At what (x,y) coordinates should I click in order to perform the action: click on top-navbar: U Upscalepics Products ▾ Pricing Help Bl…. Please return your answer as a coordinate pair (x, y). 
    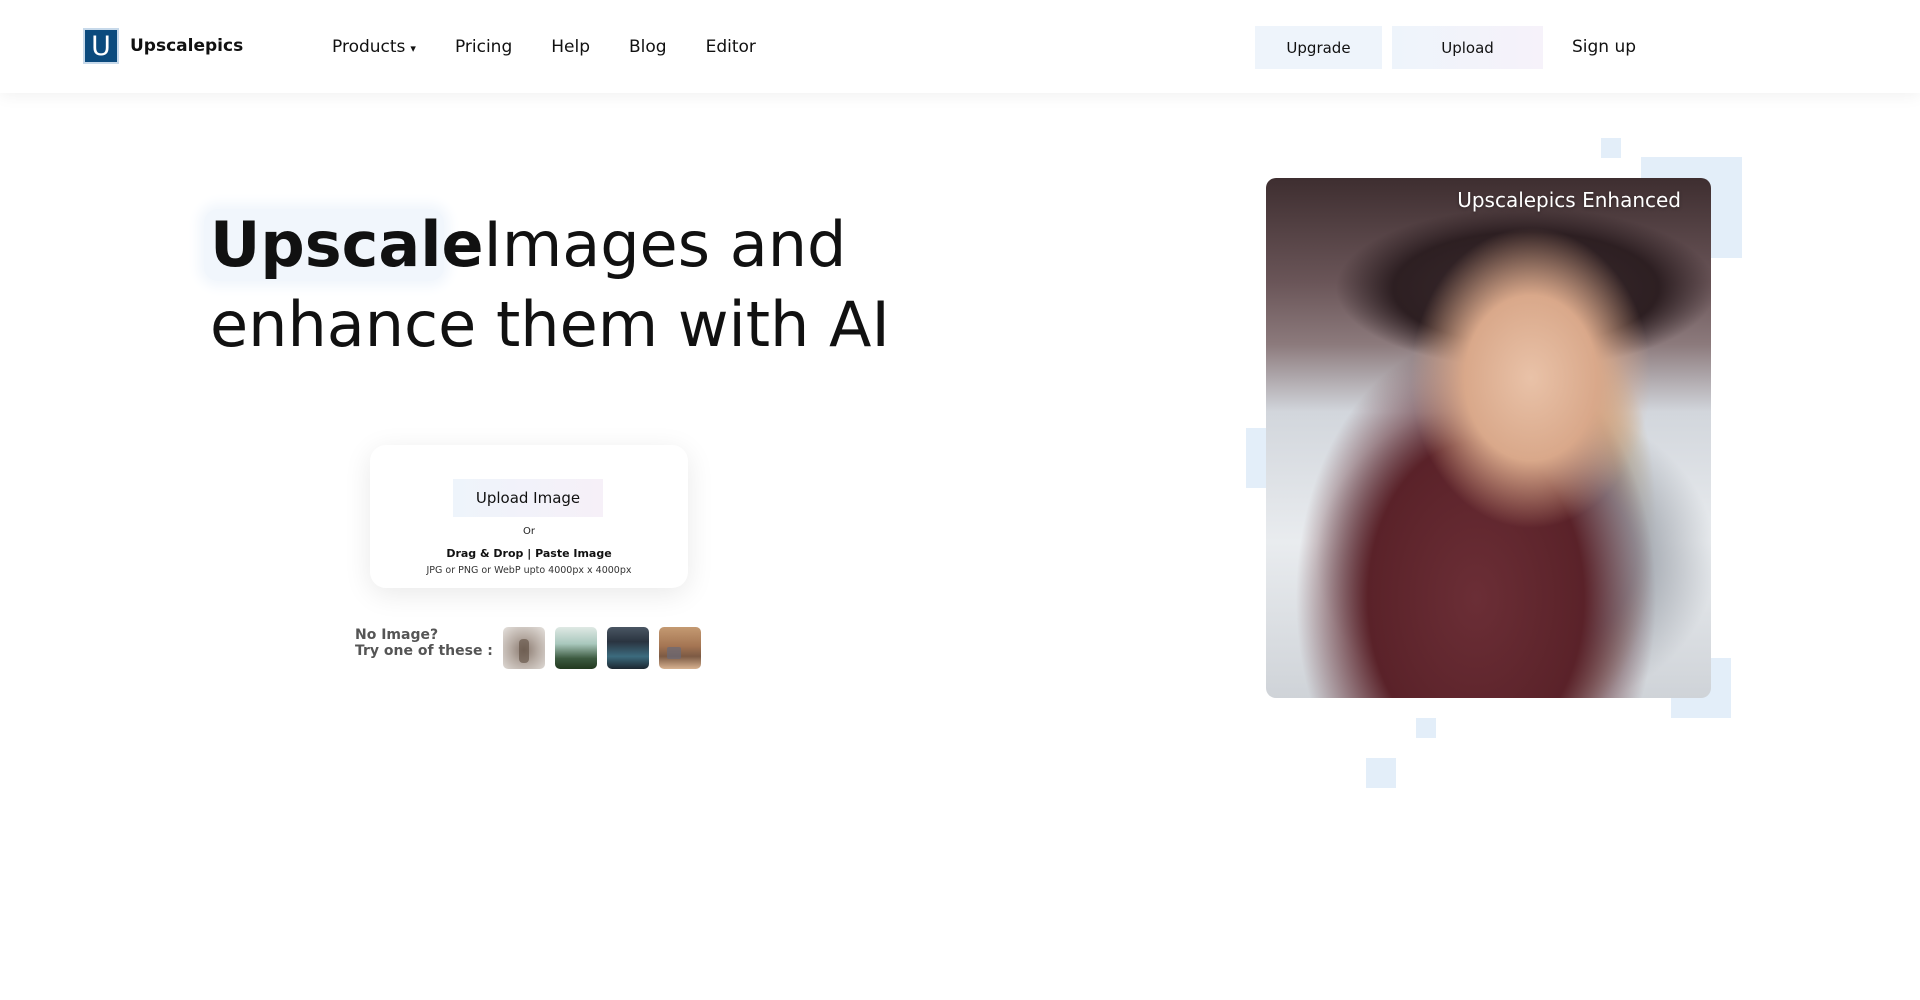
    Looking at the image, I should click on (960, 46).